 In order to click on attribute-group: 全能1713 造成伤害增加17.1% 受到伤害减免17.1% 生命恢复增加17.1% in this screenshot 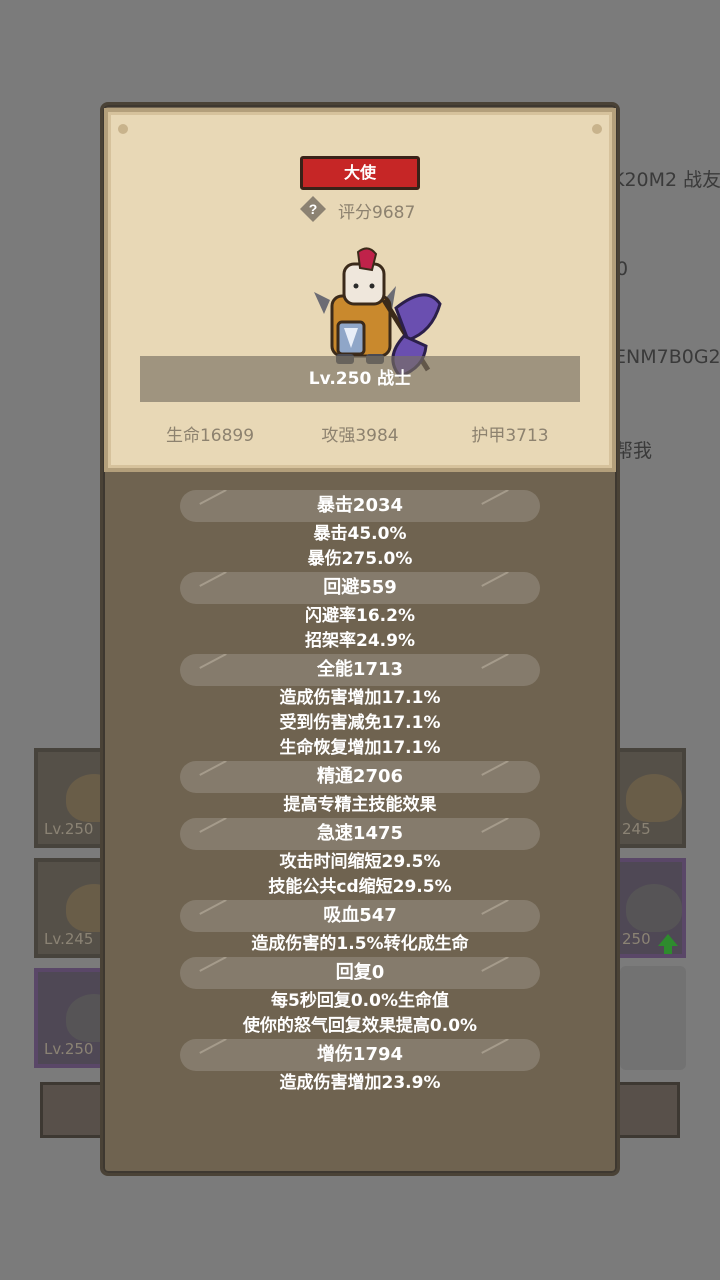, I will do `click(360, 707)`.